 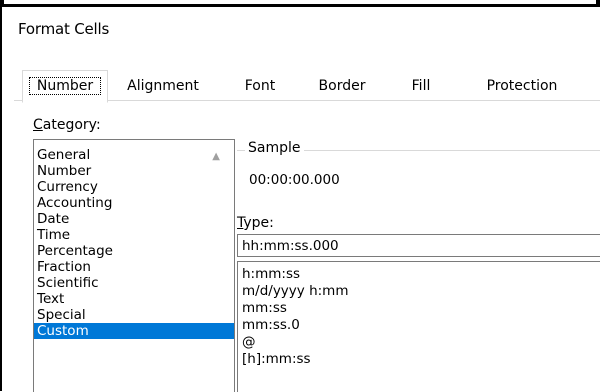 I want to click on tab-alignment: Alignment, so click(x=163, y=86).